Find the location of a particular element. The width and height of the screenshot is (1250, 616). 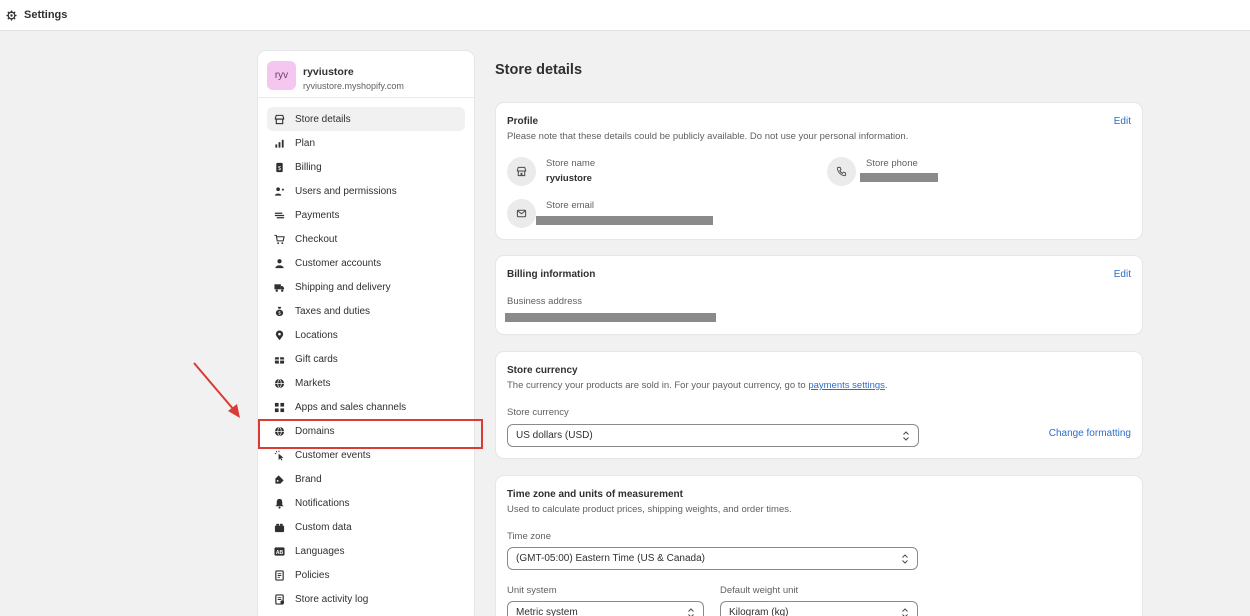

unit-system-select: Metric system is located at coordinates (605, 608).